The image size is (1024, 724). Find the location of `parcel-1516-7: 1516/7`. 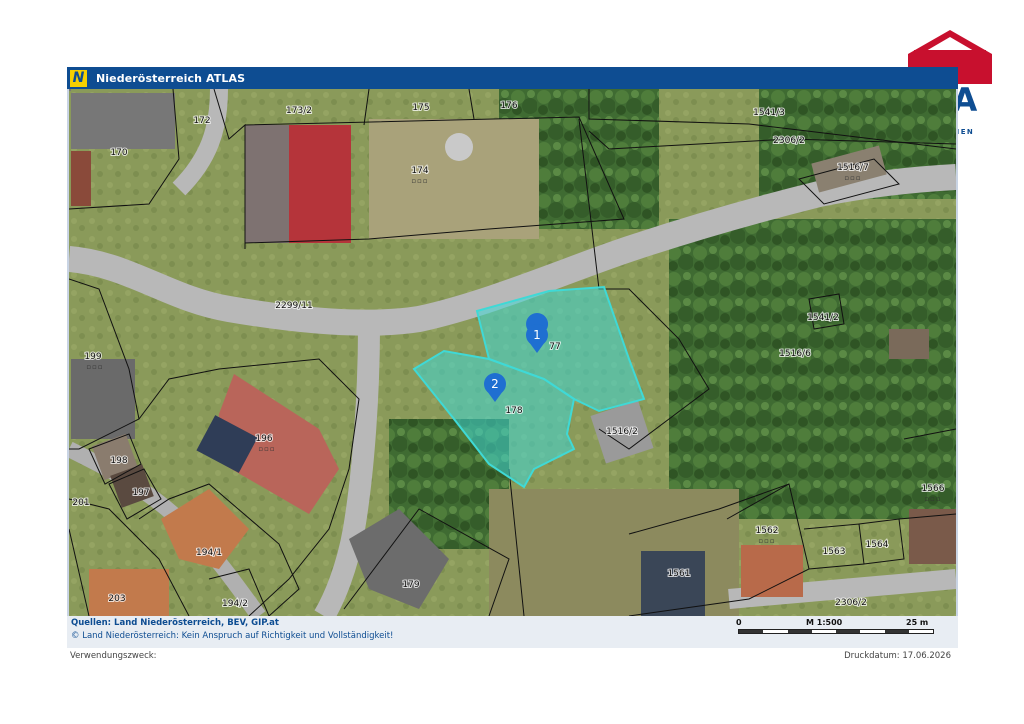

parcel-1516-7: 1516/7 is located at coordinates (853, 168).